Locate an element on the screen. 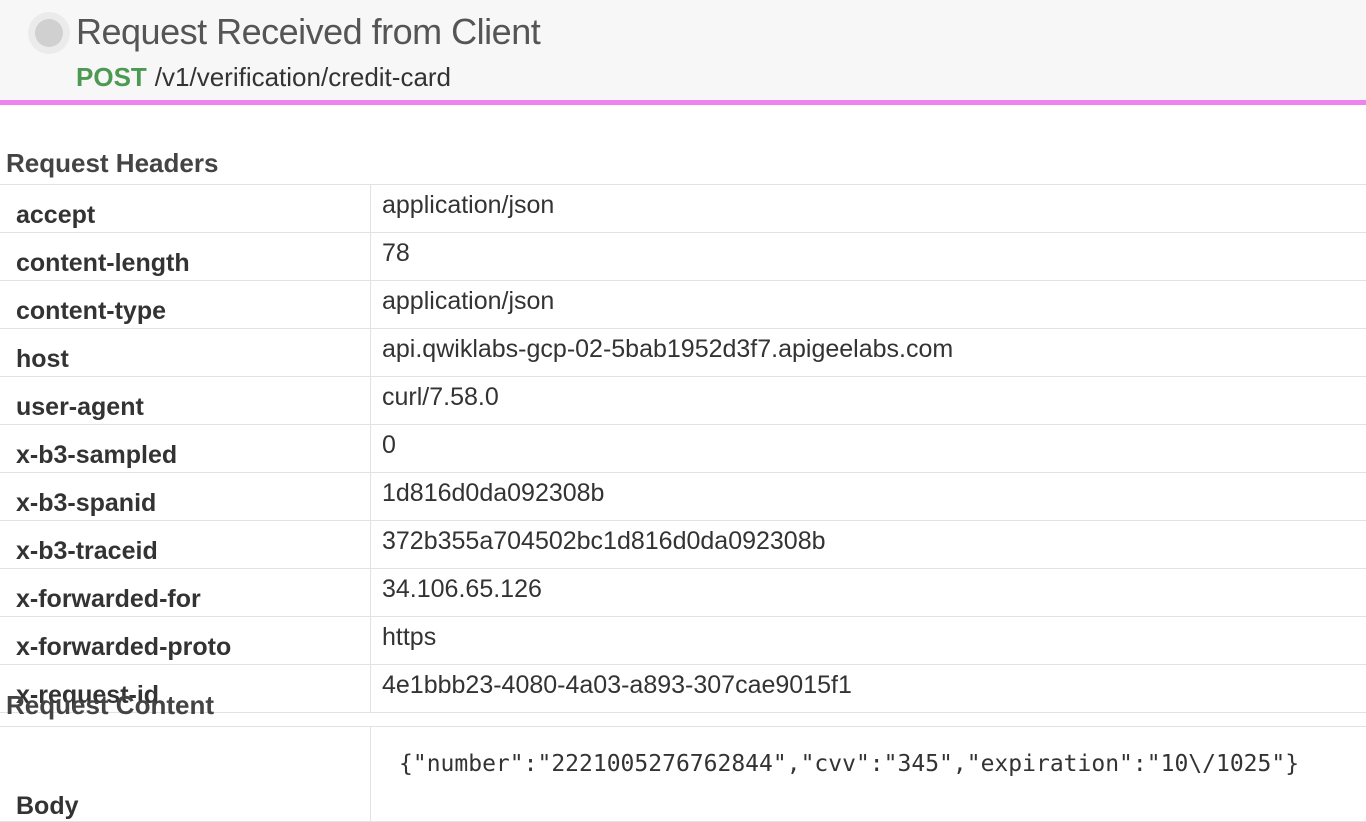 The image size is (1366, 822). header-key: x-b3-sampled is located at coordinates (185, 449).